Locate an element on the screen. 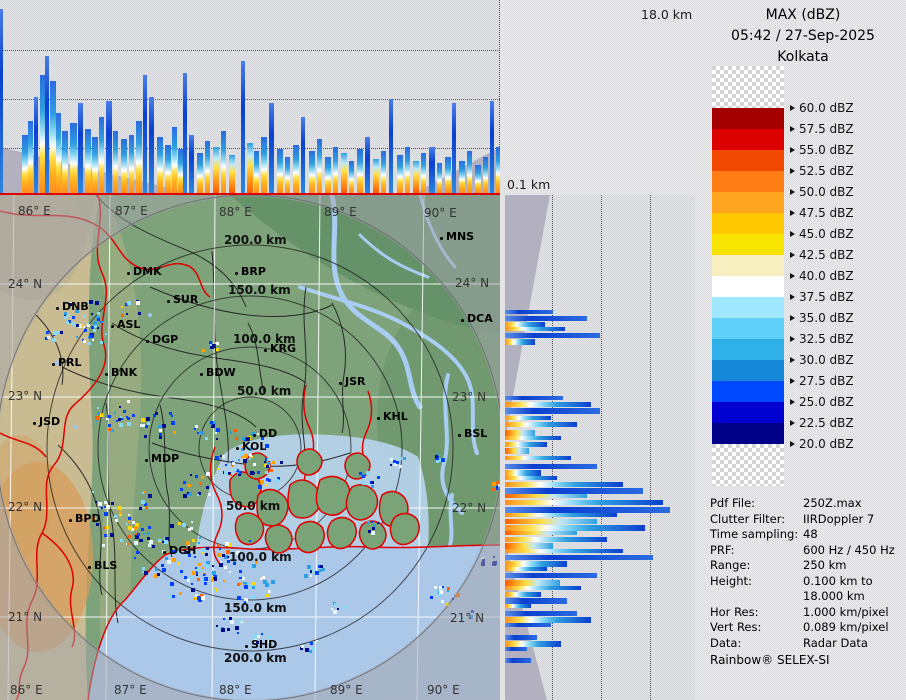 The height and width of the screenshot is (700, 906). metadata-label: Clutter Filter: is located at coordinates (748, 518).